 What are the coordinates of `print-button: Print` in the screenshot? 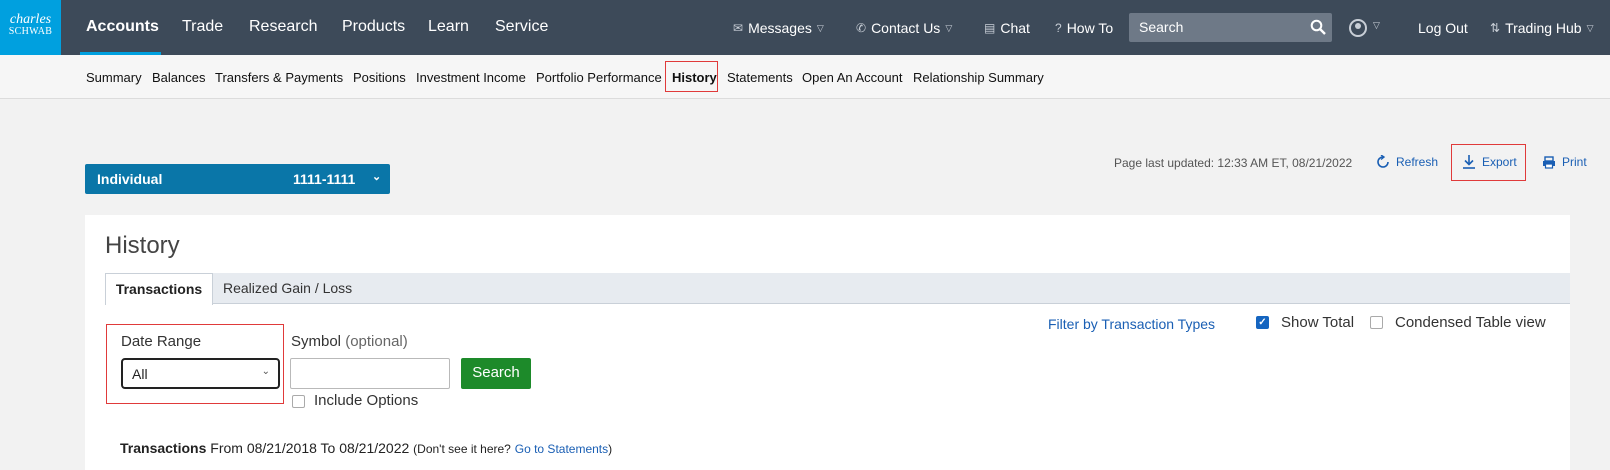 It's located at (1564, 162).